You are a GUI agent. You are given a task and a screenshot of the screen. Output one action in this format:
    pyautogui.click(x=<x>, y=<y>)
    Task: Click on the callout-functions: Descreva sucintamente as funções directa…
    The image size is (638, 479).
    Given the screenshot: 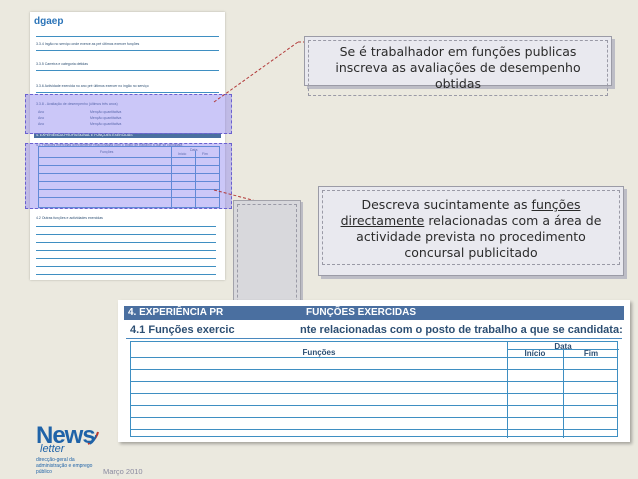 What is the action you would take?
    pyautogui.click(x=471, y=231)
    